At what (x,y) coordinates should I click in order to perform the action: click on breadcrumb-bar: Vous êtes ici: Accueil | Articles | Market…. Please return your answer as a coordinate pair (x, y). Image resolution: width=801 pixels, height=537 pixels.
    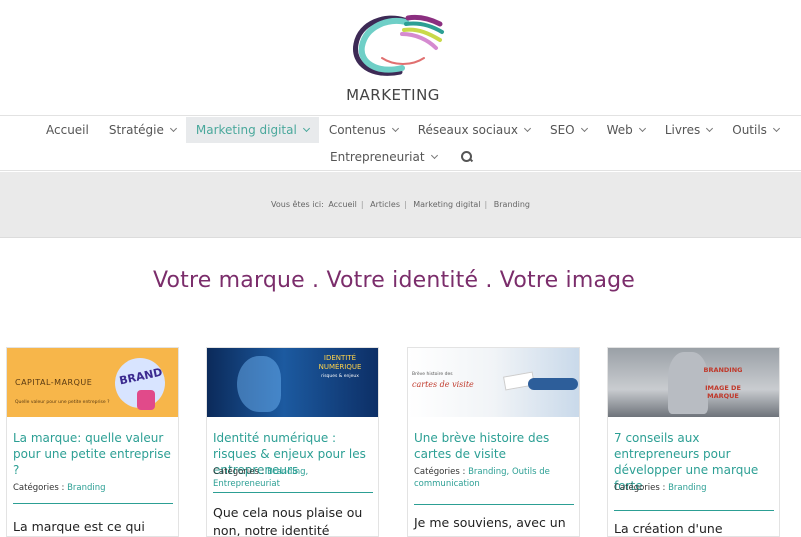
    Looking at the image, I should click on (400, 205).